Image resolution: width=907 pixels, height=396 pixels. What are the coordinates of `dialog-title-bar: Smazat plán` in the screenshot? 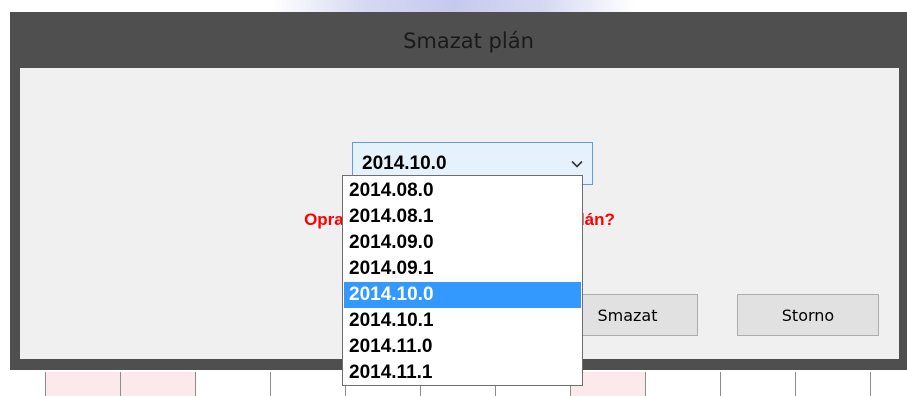 It's located at (458, 40).